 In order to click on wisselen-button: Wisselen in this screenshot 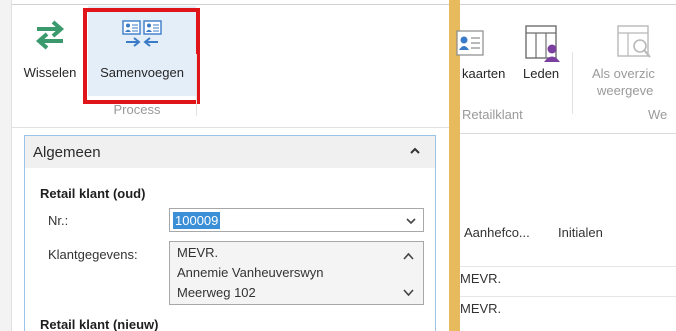, I will do `click(50, 54)`.